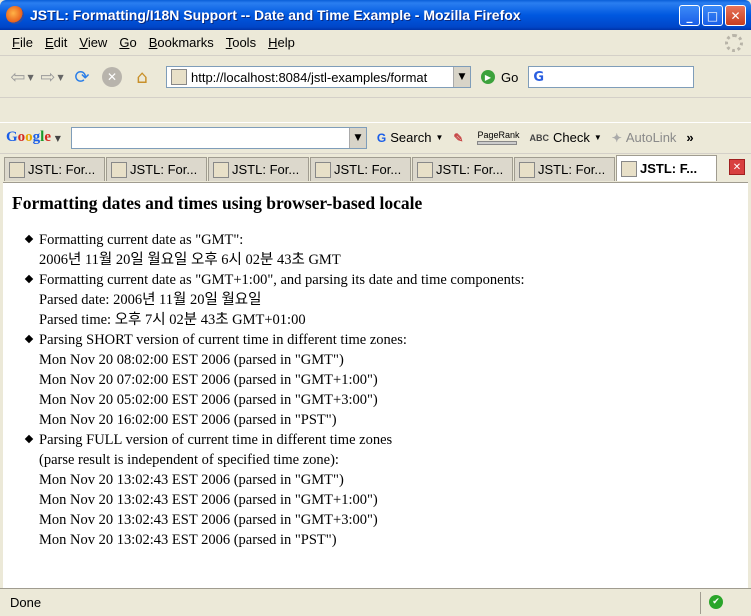  Describe the element at coordinates (18, 77) in the screenshot. I see `back-arrow-icon: ⇦` at that location.